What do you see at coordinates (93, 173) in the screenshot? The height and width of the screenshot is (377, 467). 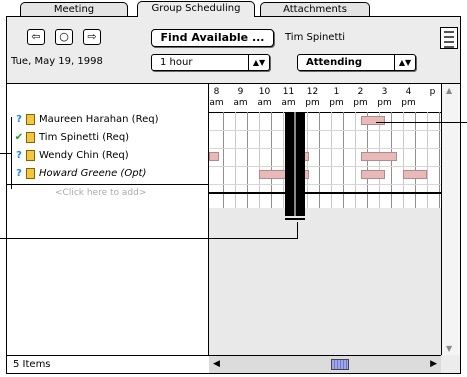 I see `attendee-name: Howard Greene (Opt)` at bounding box center [93, 173].